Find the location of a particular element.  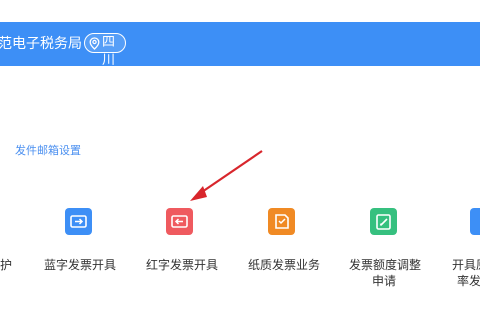

red-arrow-annotation is located at coordinates (226, 175).